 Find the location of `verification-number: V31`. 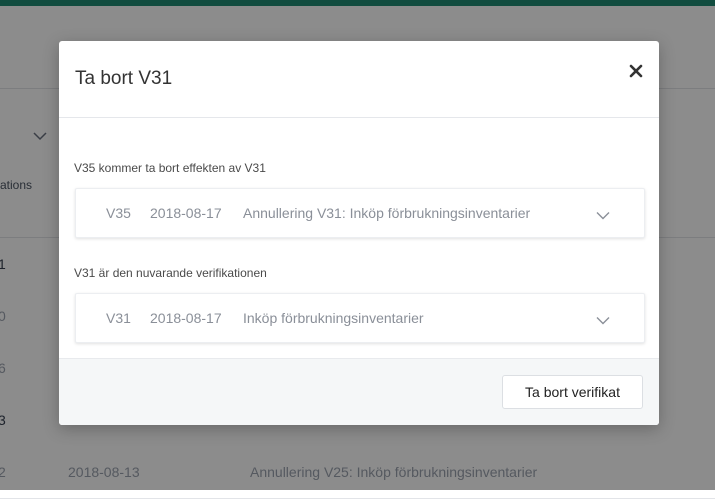

verification-number: V31 is located at coordinates (118, 318).